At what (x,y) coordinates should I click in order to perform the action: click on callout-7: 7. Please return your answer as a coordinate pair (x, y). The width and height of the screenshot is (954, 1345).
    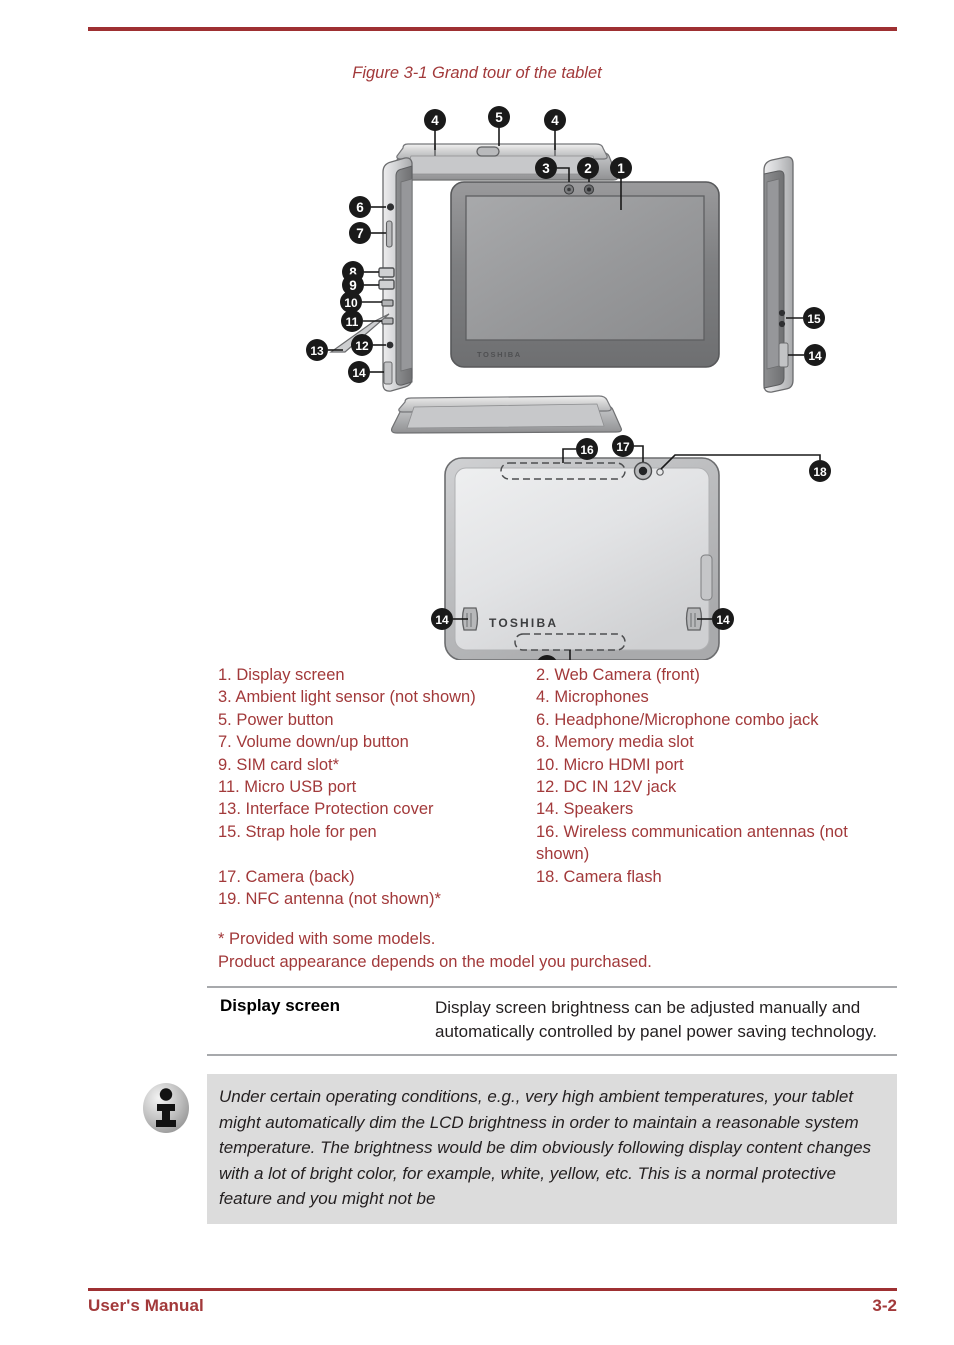
    Looking at the image, I should click on (360, 233).